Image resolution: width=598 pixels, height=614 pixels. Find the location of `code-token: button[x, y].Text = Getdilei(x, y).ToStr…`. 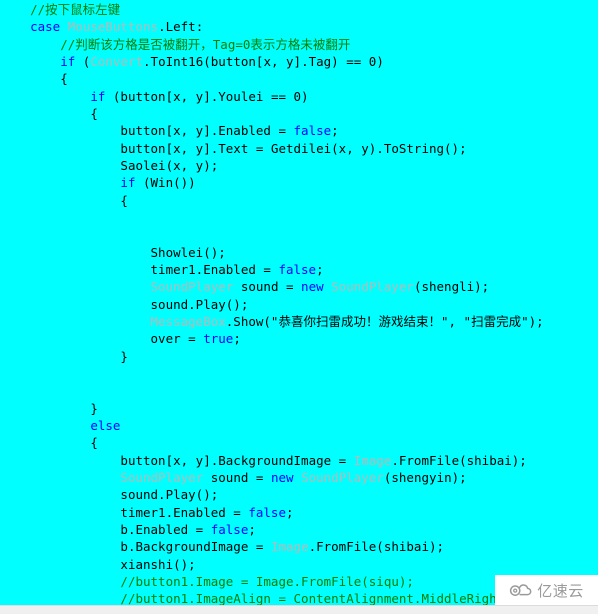

code-token: button[x, y].Text = Getdilei(x, y).ToStr… is located at coordinates (293, 148).